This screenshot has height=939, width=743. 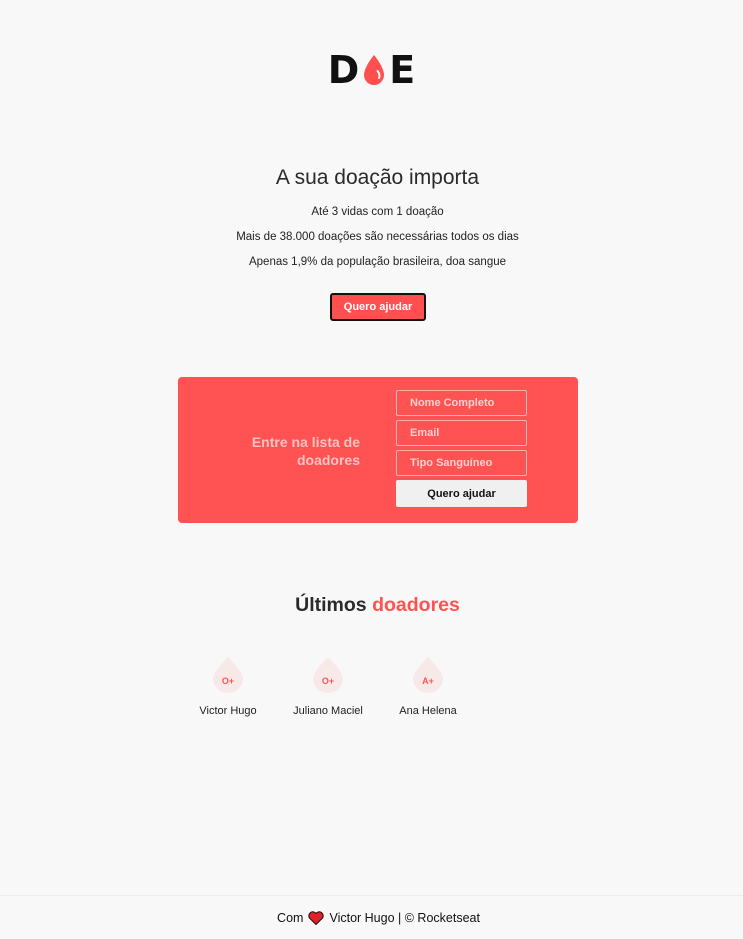 I want to click on donor-name: Juliano Maciel, so click(x=328, y=711).